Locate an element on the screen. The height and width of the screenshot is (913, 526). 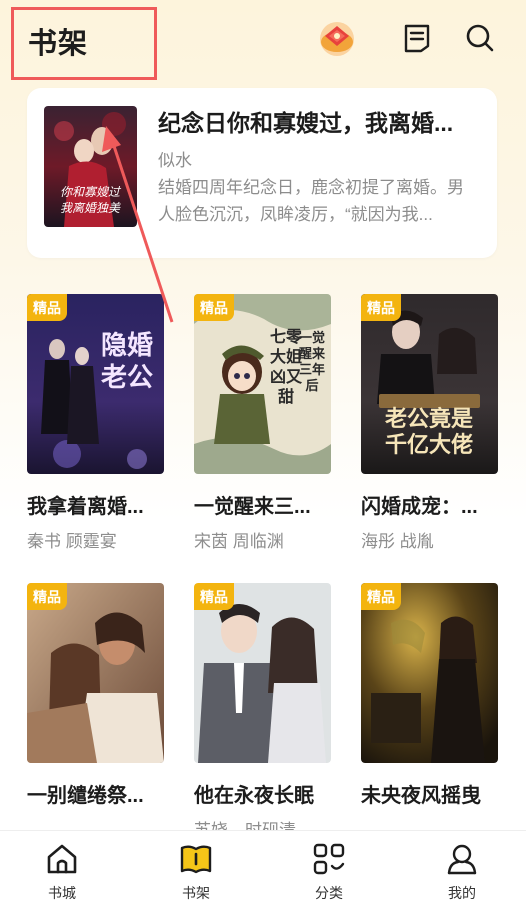
search-button is located at coordinates (480, 38).